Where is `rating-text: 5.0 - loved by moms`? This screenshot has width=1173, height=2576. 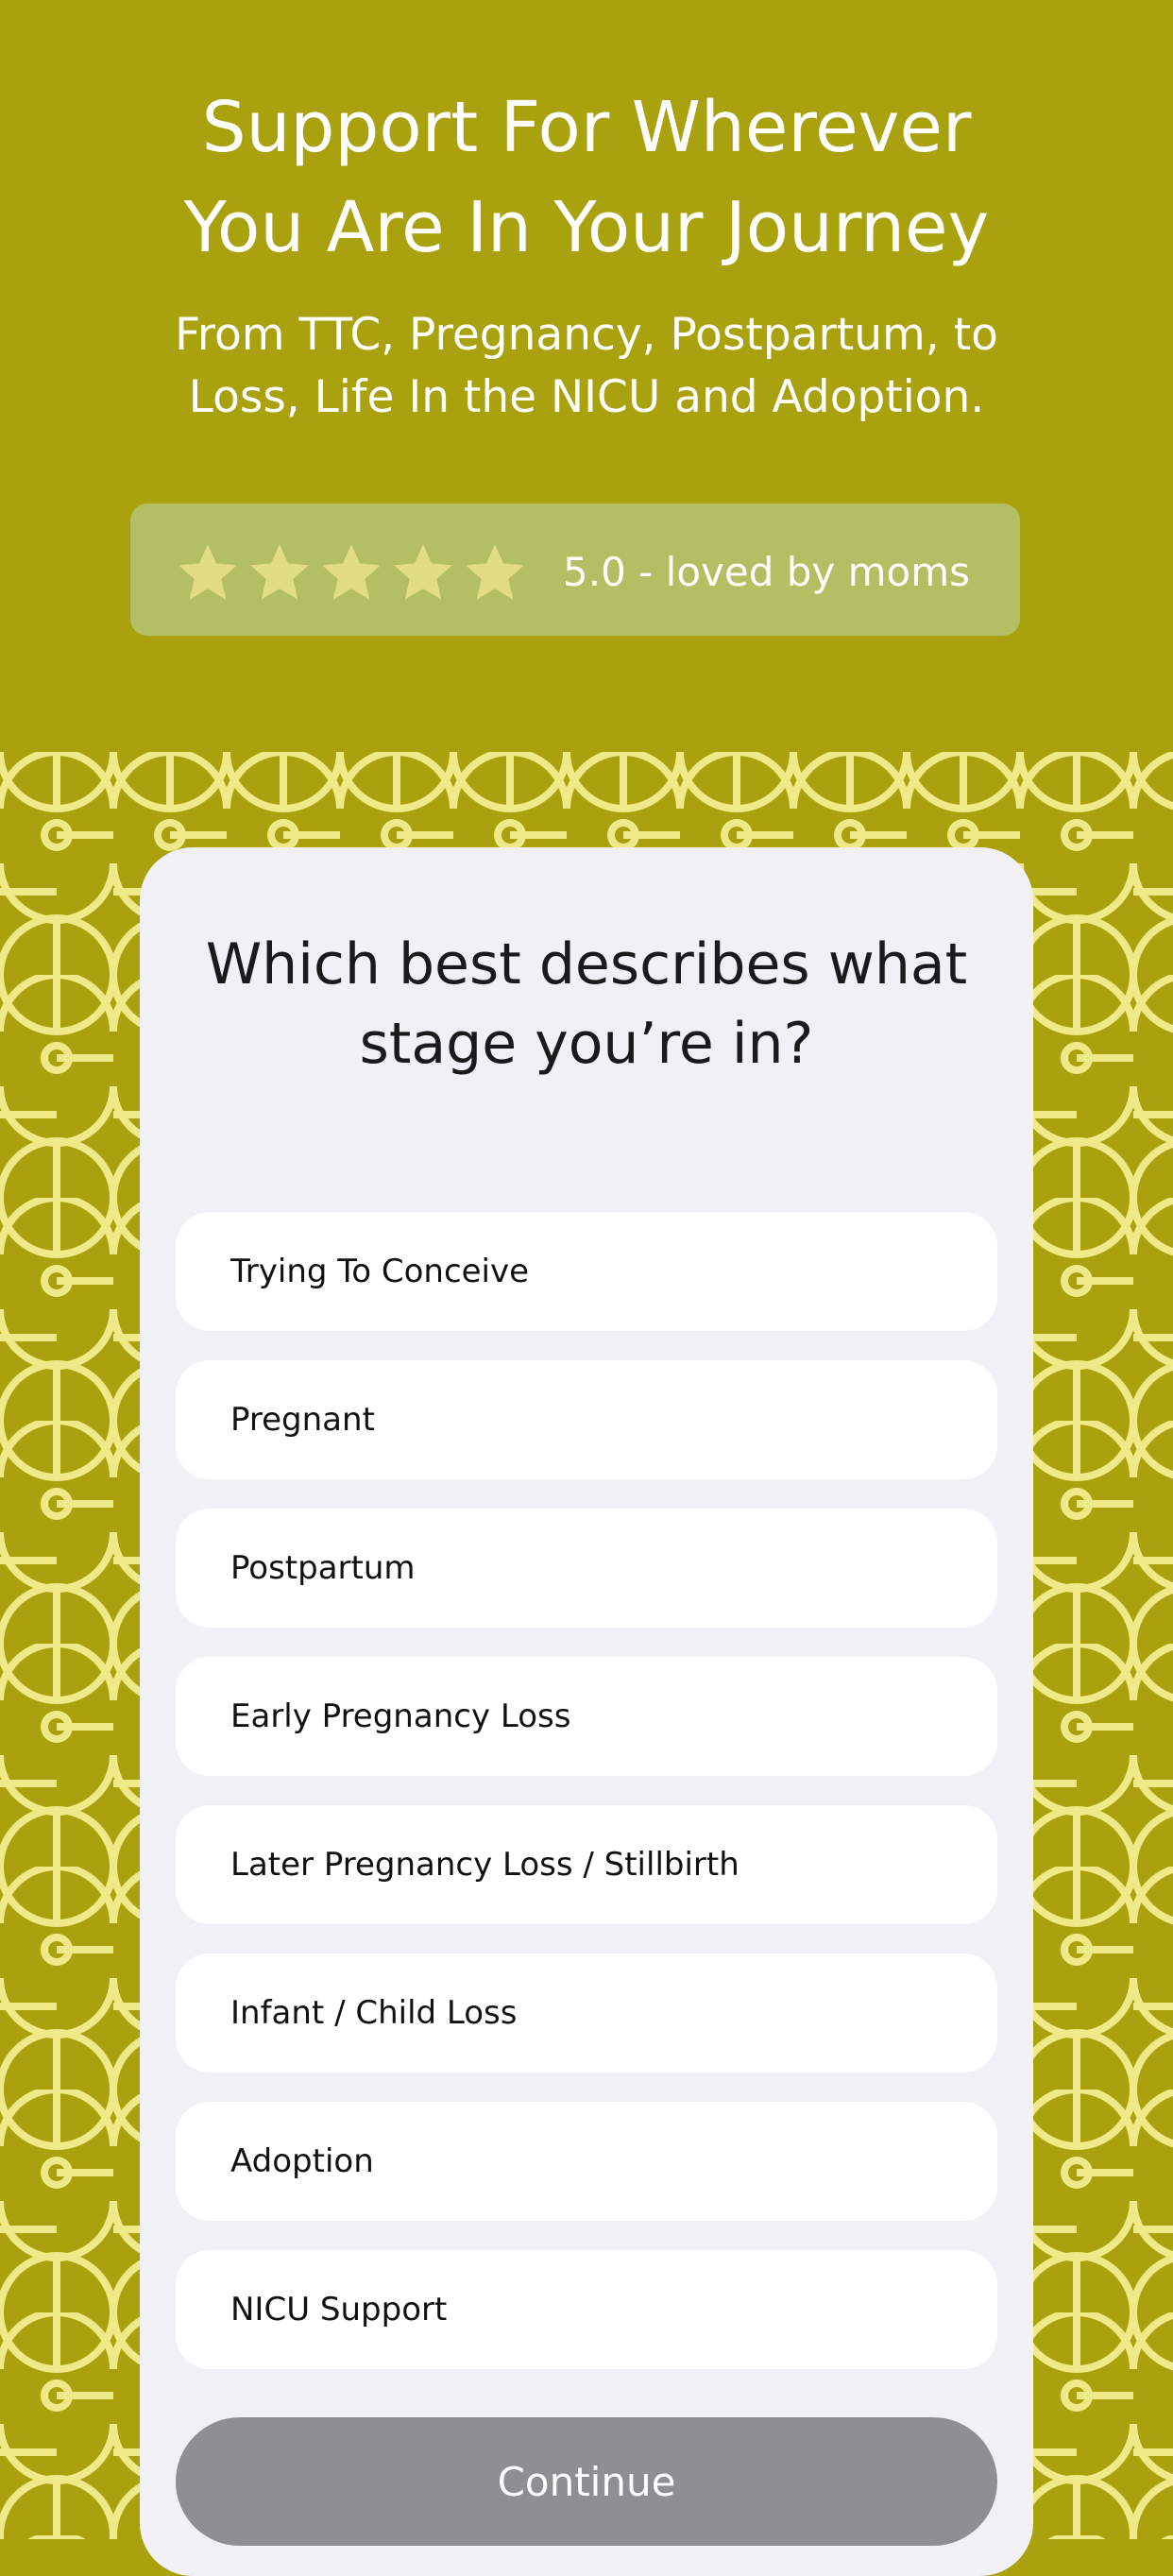 rating-text: 5.0 - loved by moms is located at coordinates (766, 572).